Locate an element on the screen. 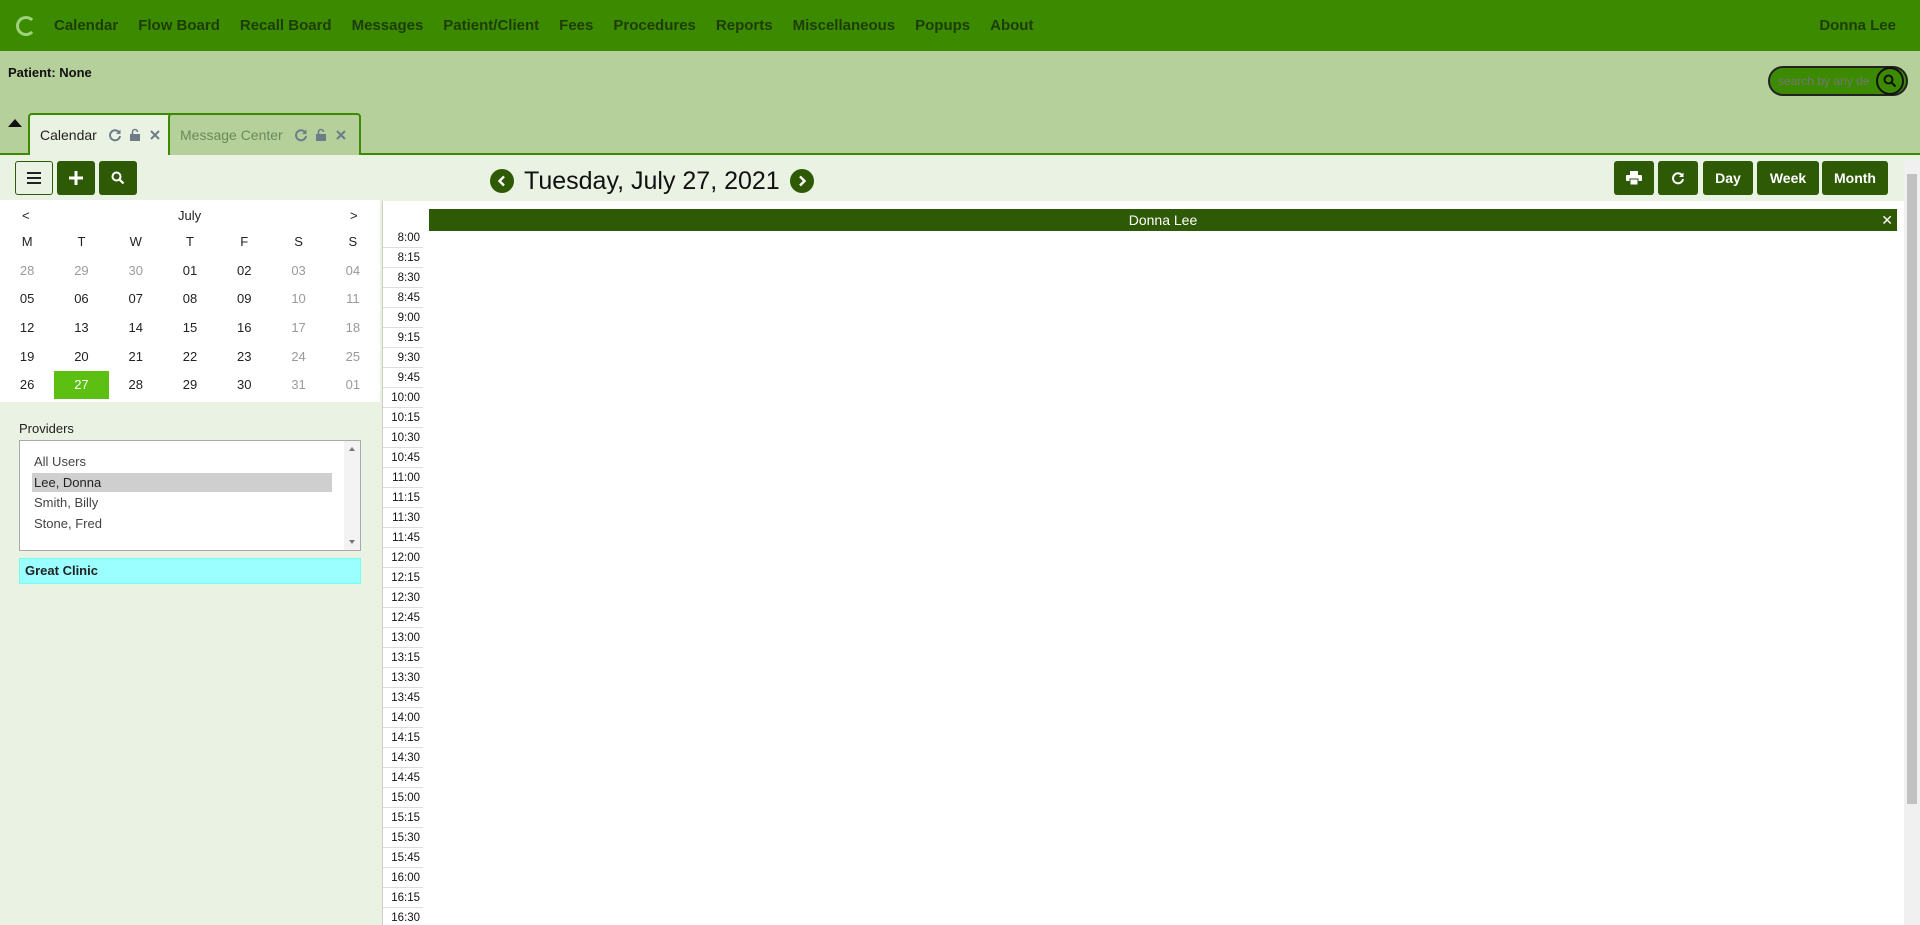 The width and height of the screenshot is (1920, 925). calendar-day: 25 is located at coordinates (353, 357).